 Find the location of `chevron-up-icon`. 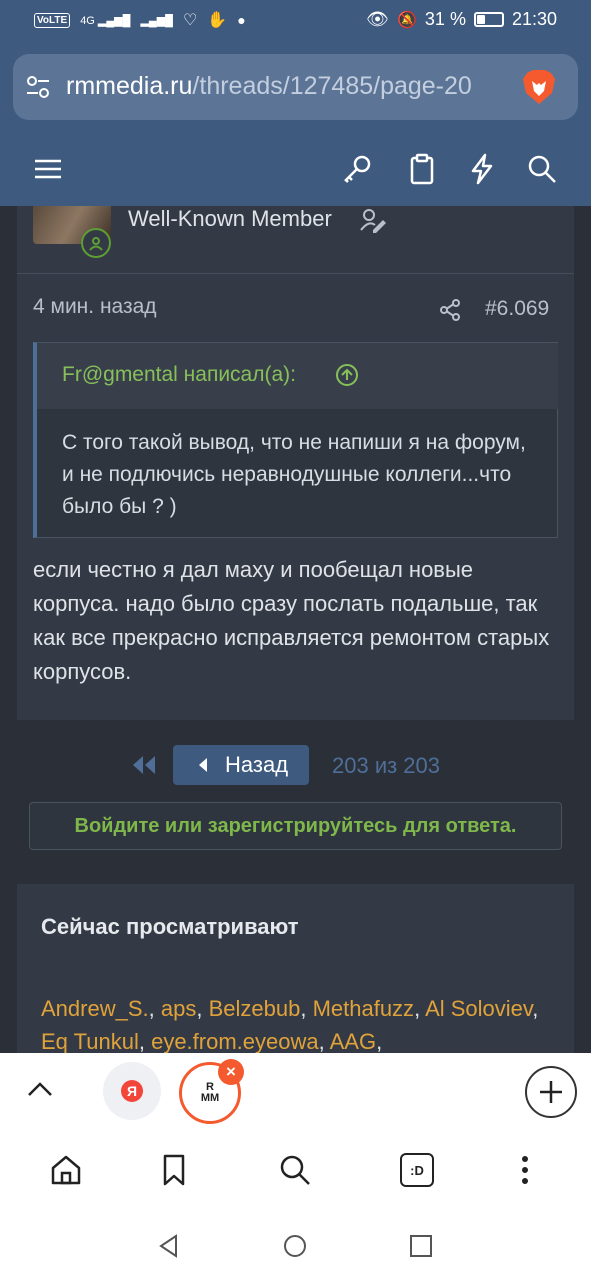

chevron-up-icon is located at coordinates (40, 1089).